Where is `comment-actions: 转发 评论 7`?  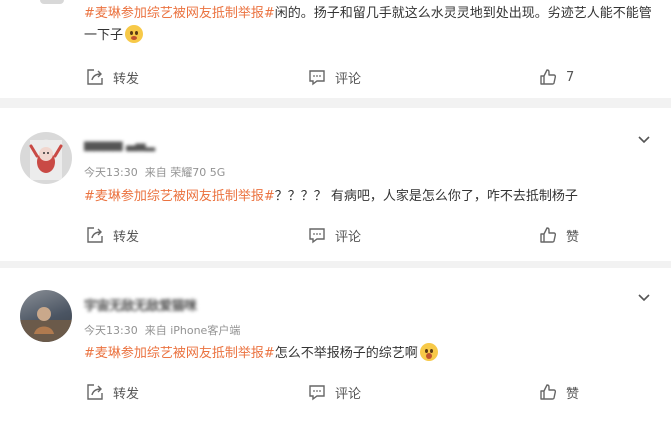 comment-actions: 转发 评论 7 is located at coordinates (364, 77).